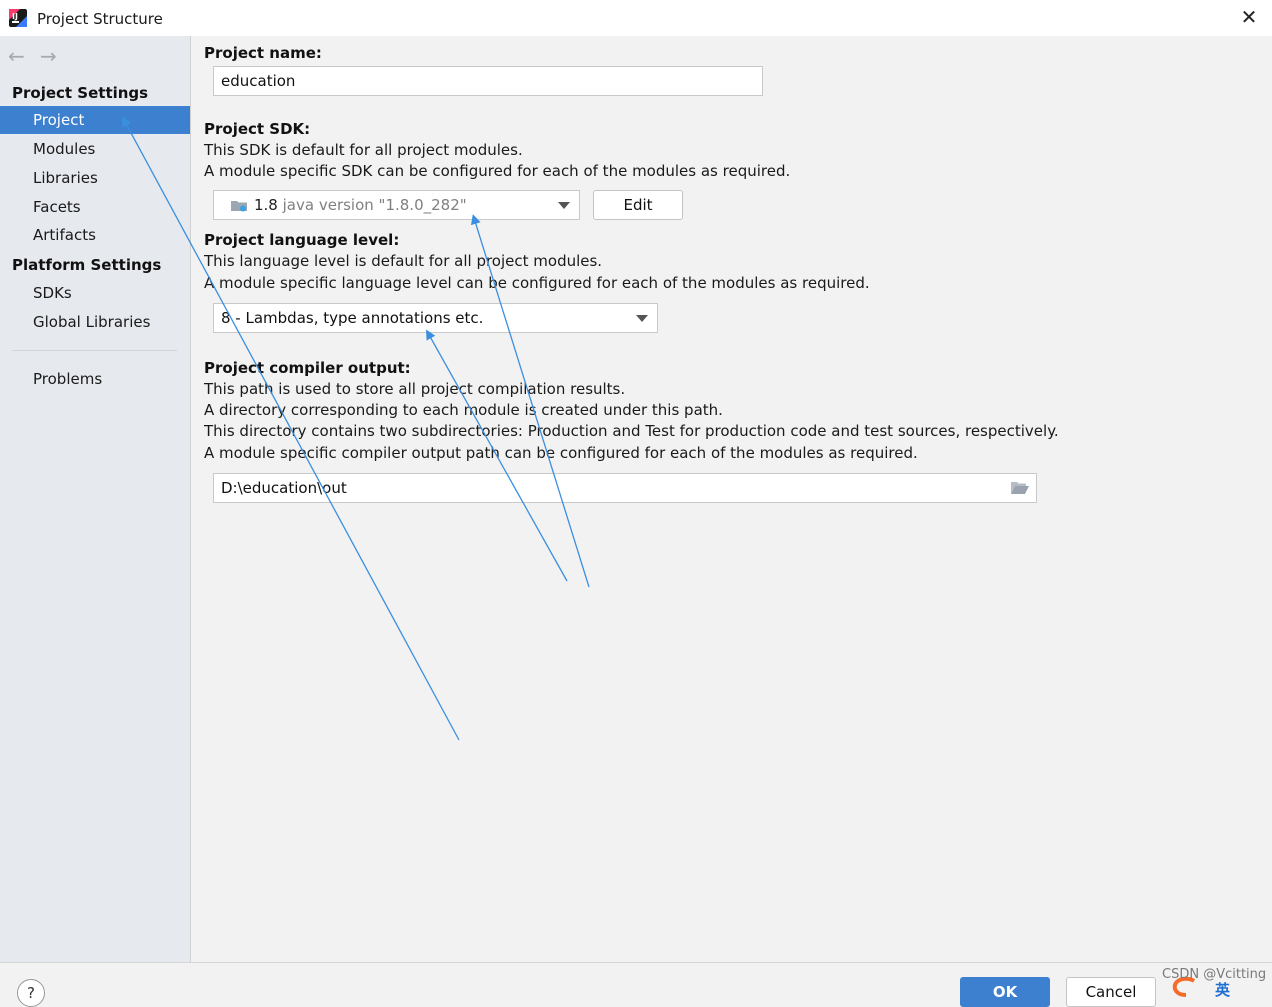  What do you see at coordinates (257, 129) in the screenshot?
I see `project-sdk-label: Project SDK:` at bounding box center [257, 129].